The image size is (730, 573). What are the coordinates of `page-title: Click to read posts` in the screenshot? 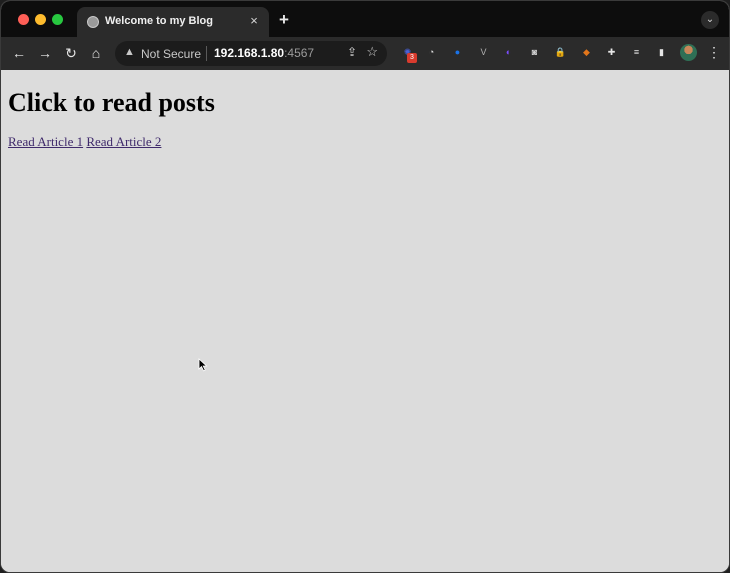 It's located at (111, 102).